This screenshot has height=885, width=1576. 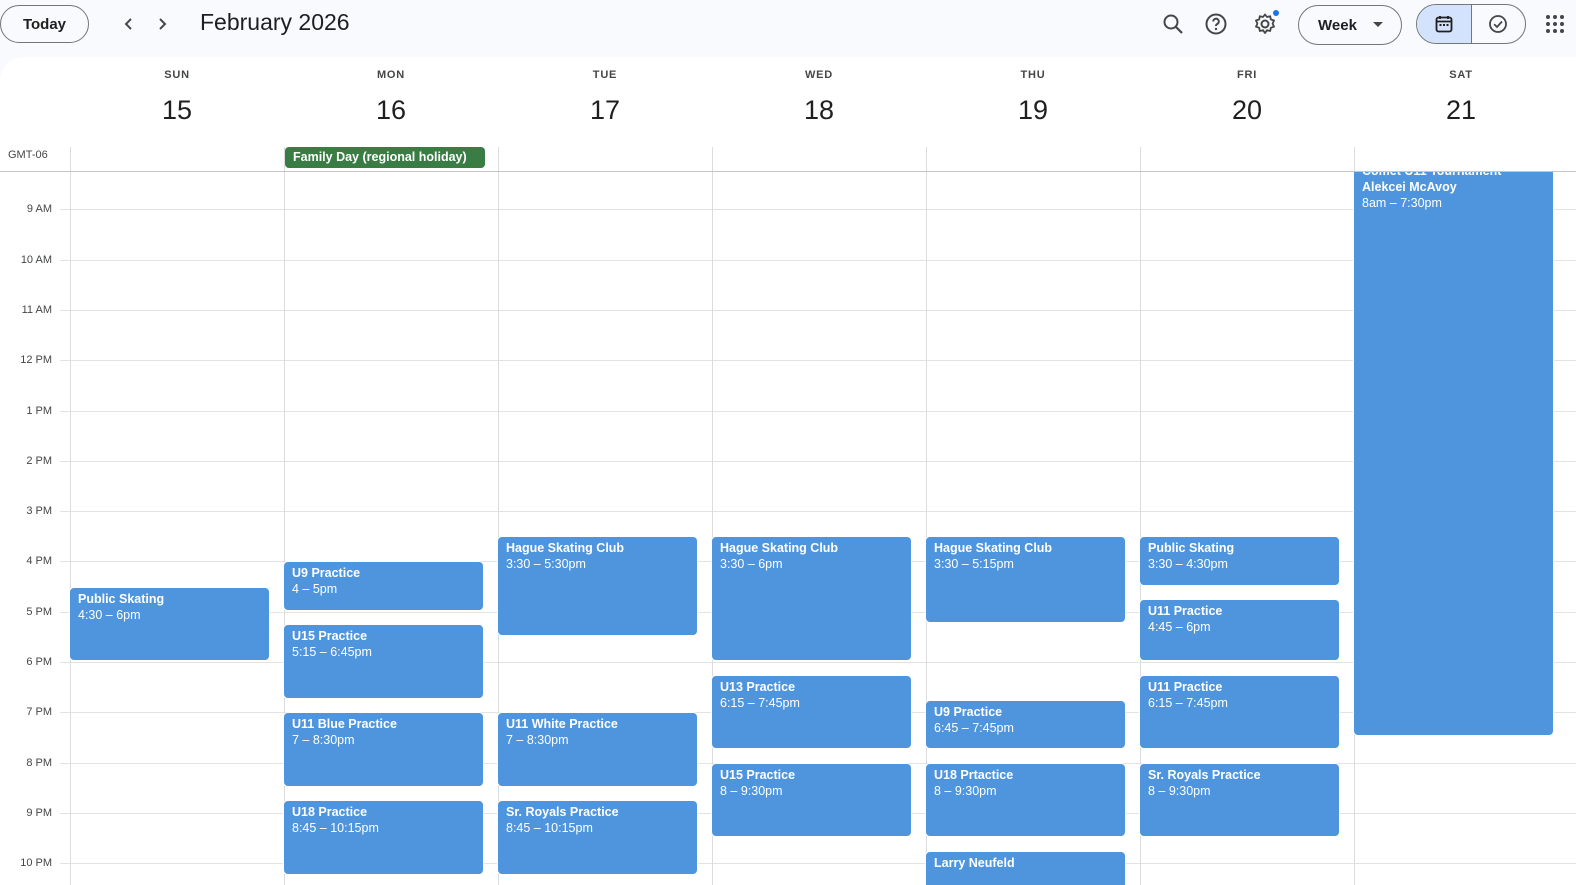 What do you see at coordinates (1033, 110) in the screenshot?
I see `day-number: 19` at bounding box center [1033, 110].